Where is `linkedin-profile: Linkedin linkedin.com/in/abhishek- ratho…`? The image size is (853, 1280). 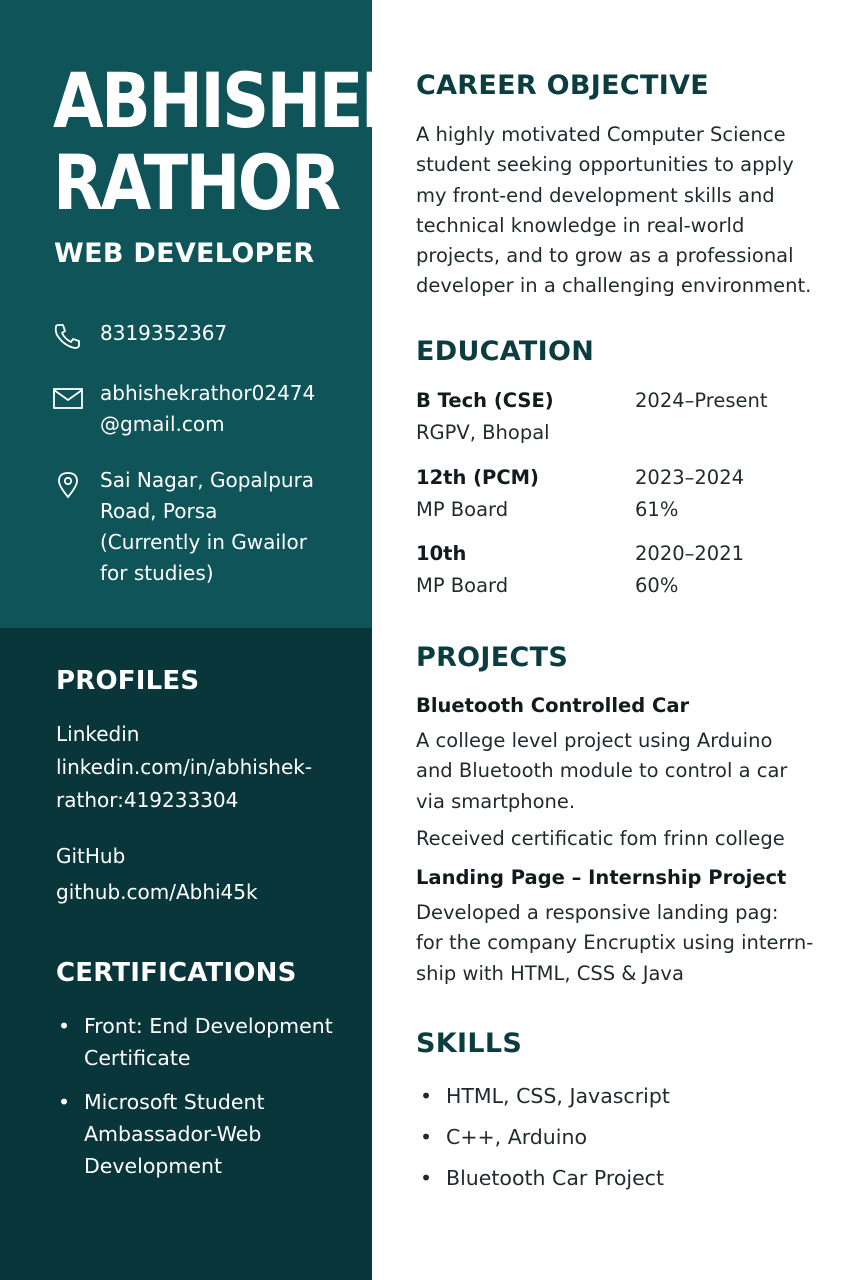
linkedin-profile: Linkedin linkedin.com/in/abhishek- ratho… is located at coordinates (184, 767).